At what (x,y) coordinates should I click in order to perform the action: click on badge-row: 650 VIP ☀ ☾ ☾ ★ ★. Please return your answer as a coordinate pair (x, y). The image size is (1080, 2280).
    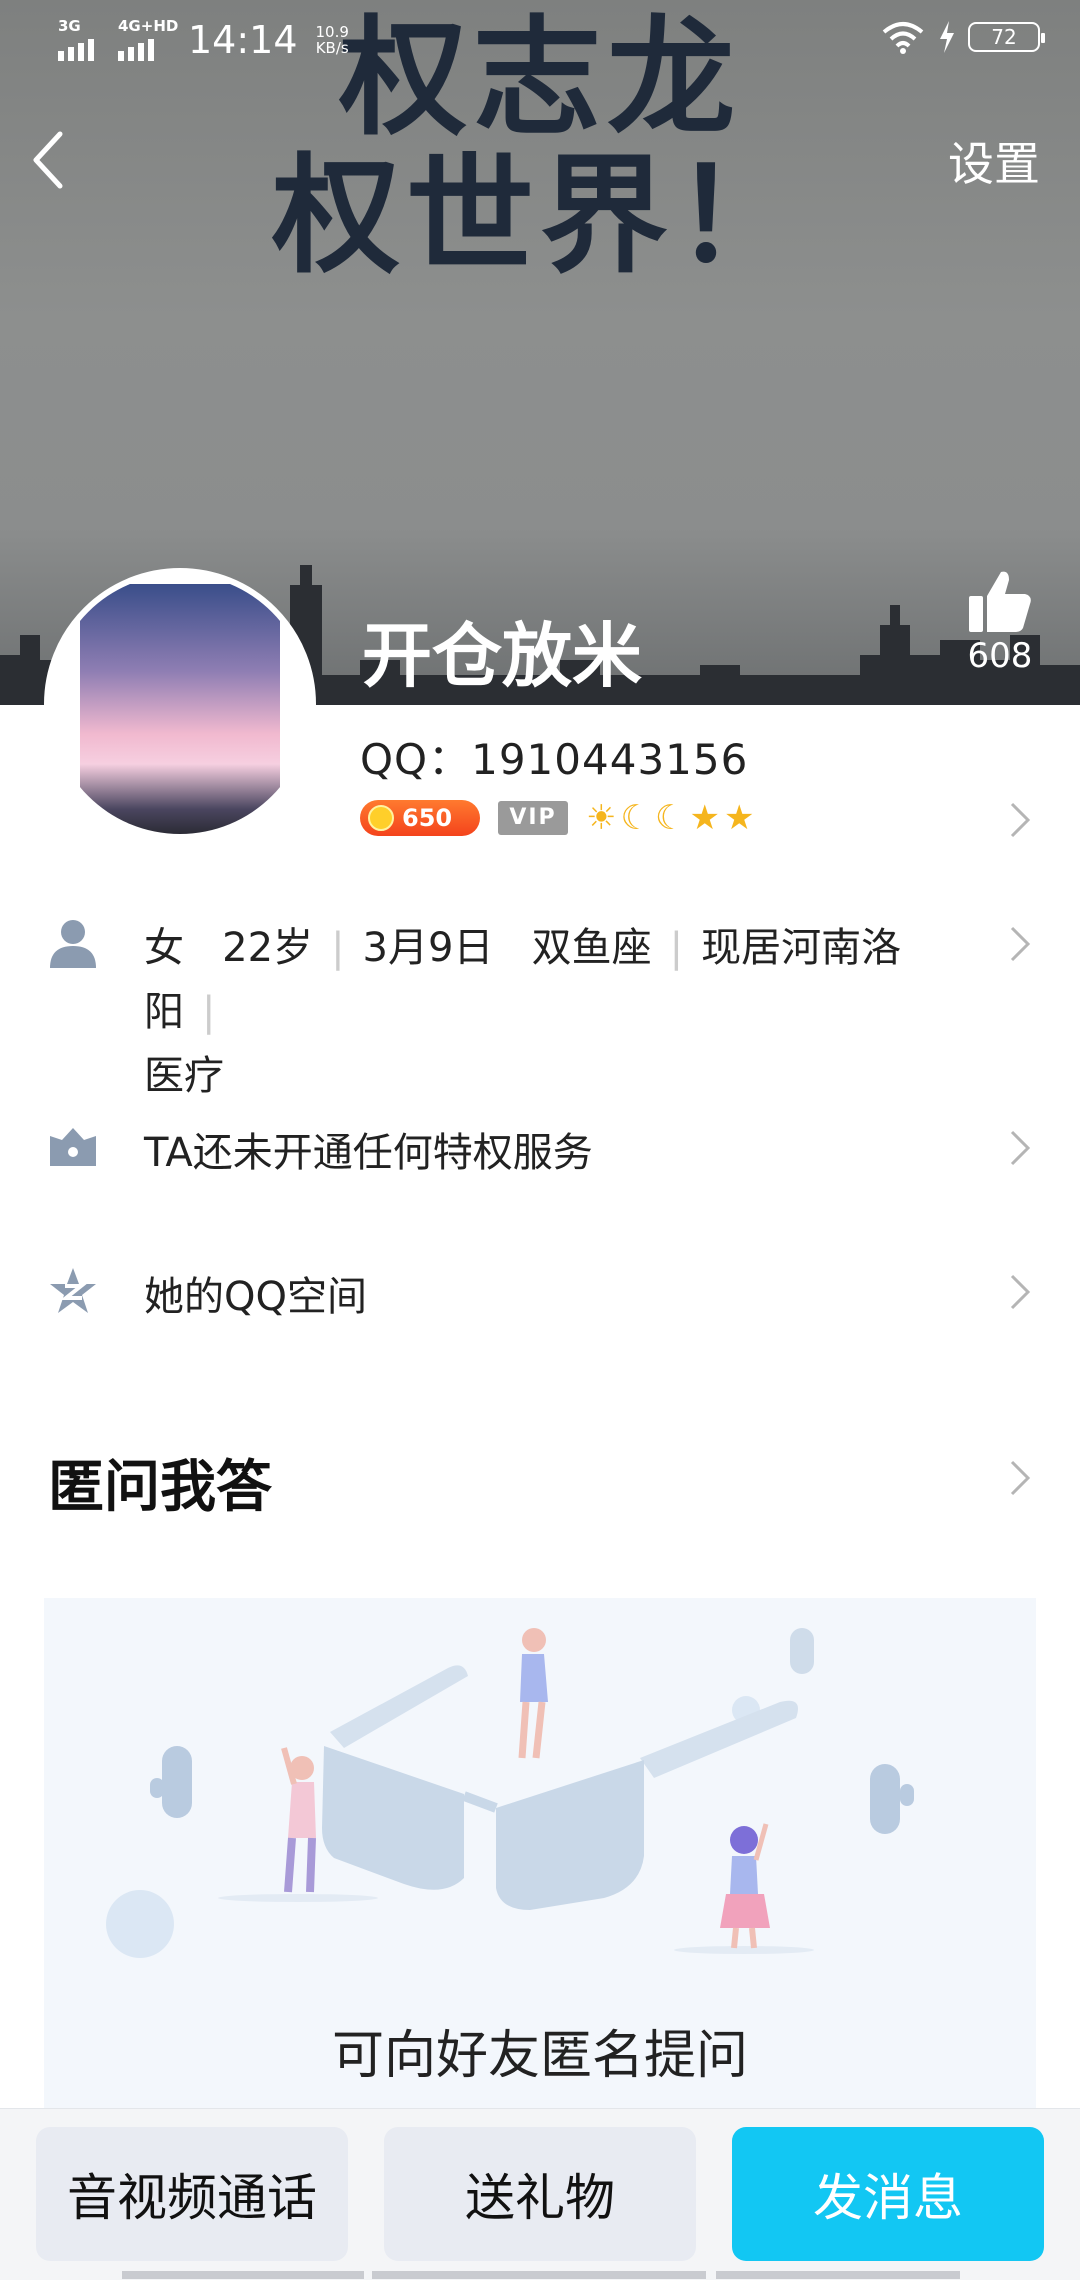
    Looking at the image, I should click on (557, 818).